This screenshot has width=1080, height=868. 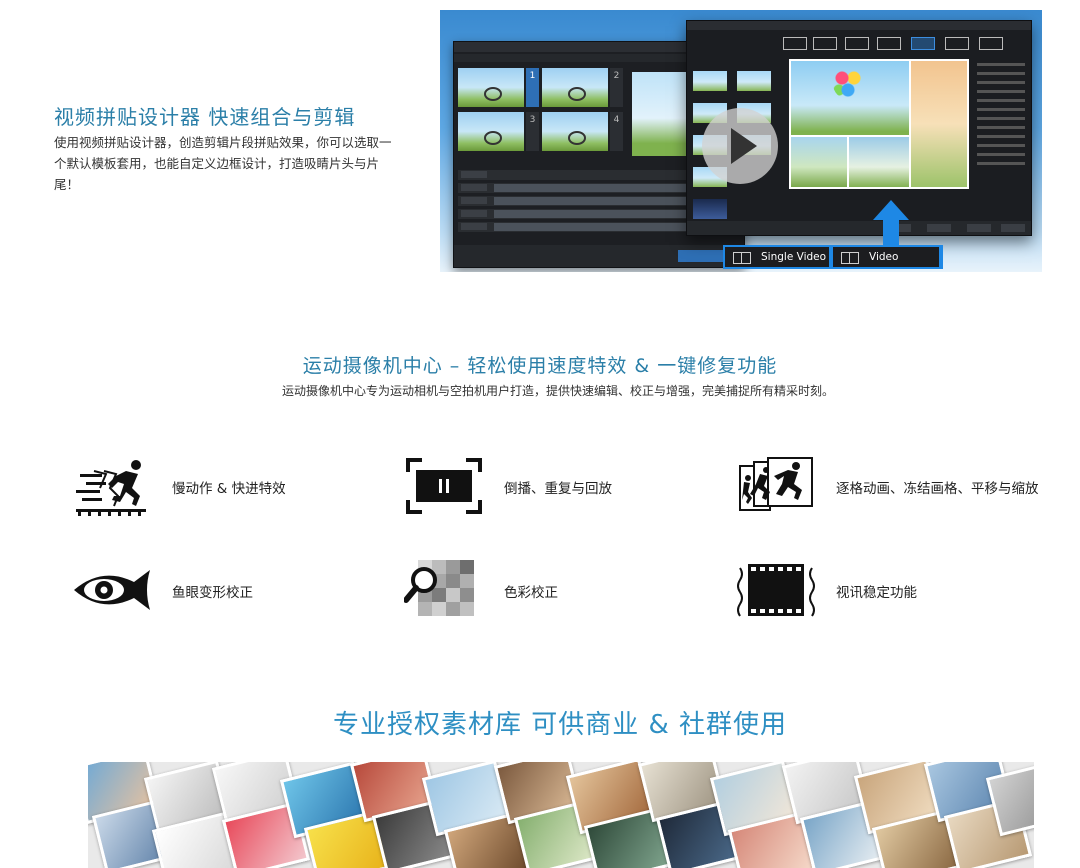 I want to click on feature-label: 慢动作 & 快进特效, so click(x=229, y=489).